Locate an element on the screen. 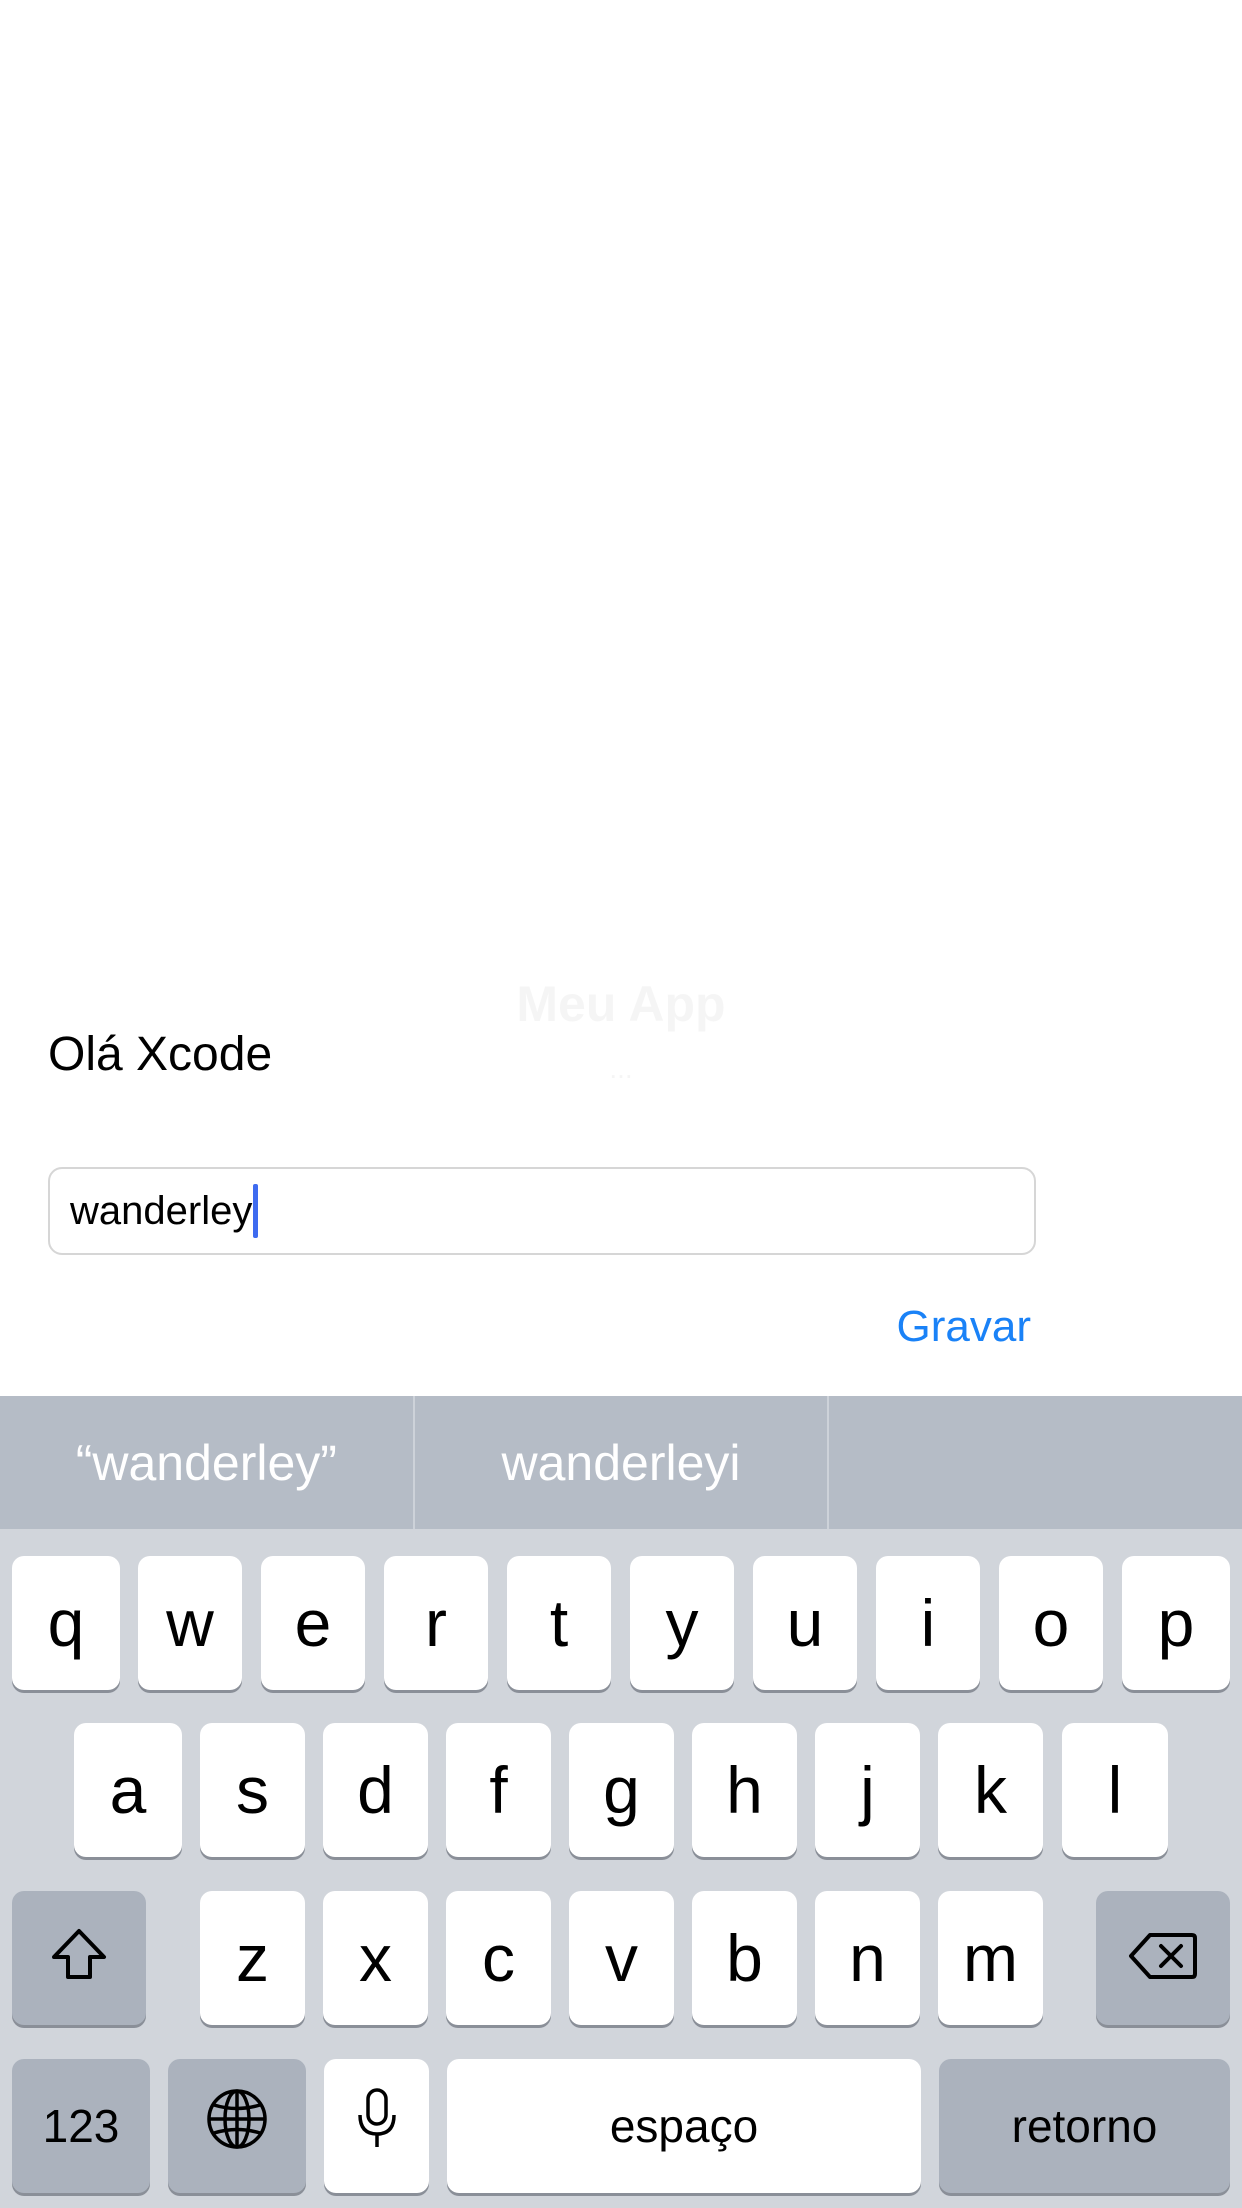 This screenshot has width=1242, height=2208. suggestion-item: wanderleyi is located at coordinates (621, 1462).